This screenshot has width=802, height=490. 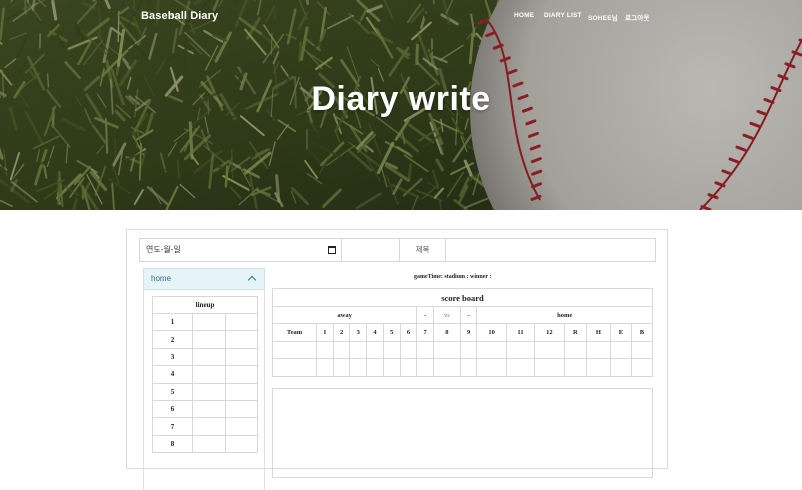 What do you see at coordinates (425, 333) in the screenshot?
I see `score-col-7: 7` at bounding box center [425, 333].